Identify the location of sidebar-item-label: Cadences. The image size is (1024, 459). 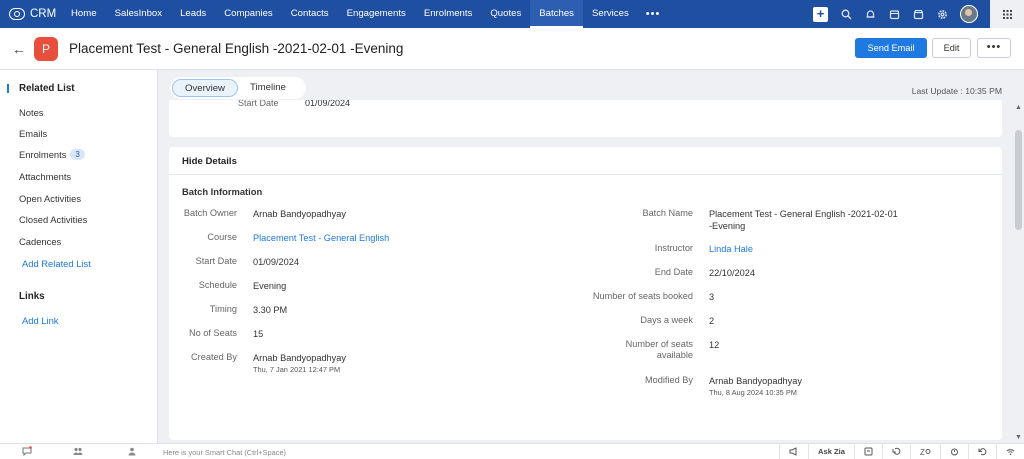
(40, 241).